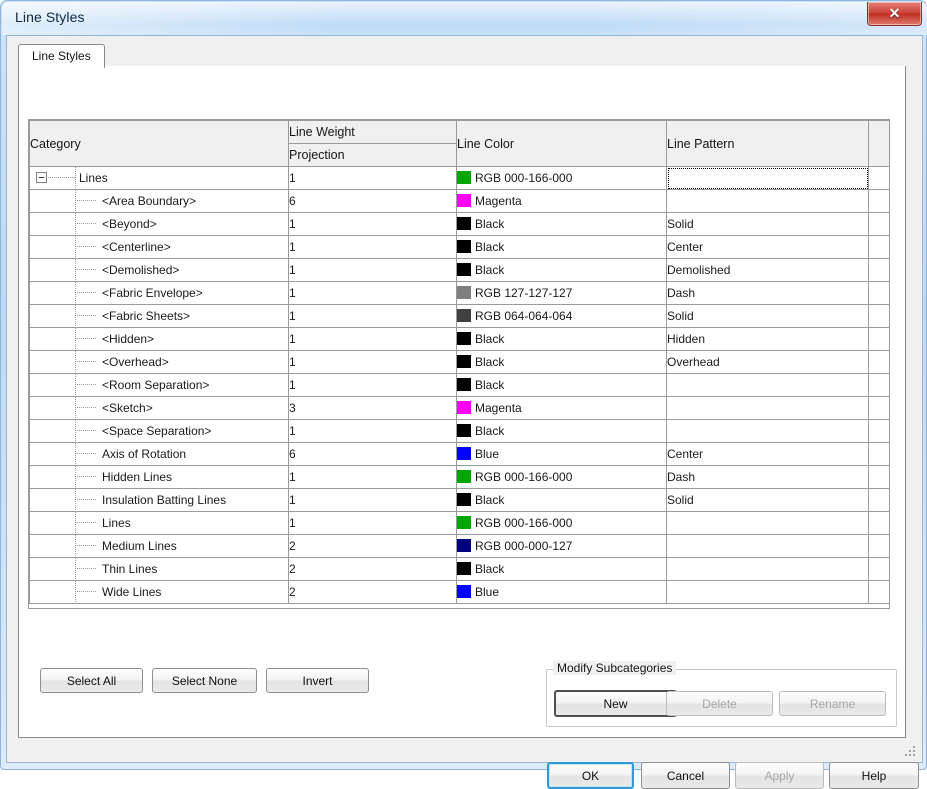 Image resolution: width=927 pixels, height=789 pixels. I want to click on table-row: <Beyond> 1 Black Solid, so click(459, 224).